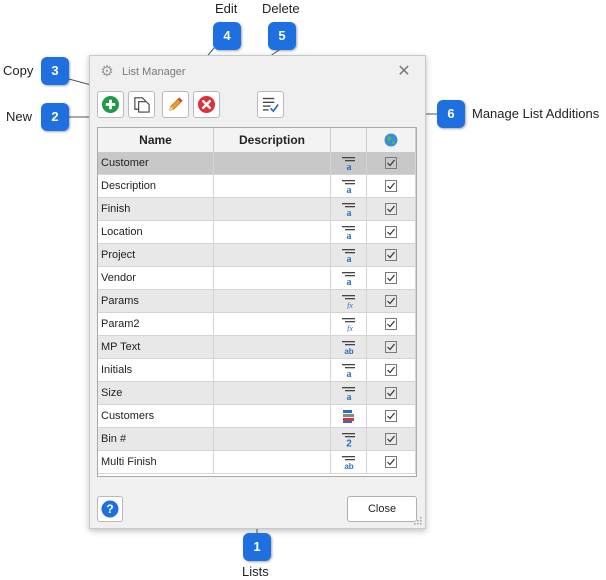 This screenshot has height=580, width=606. I want to click on table-row: Location a, so click(257, 232).